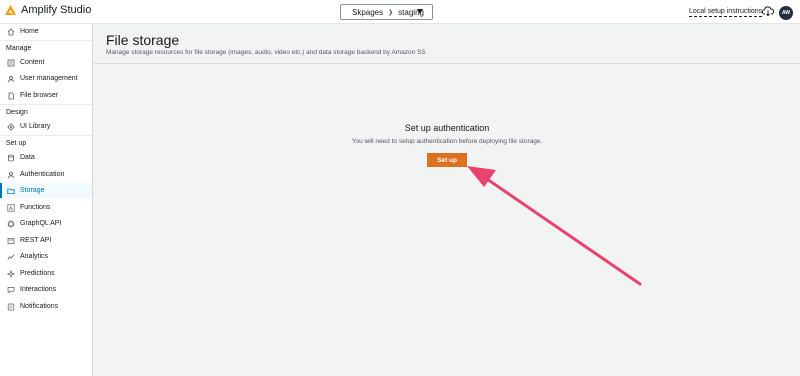  What do you see at coordinates (34, 256) in the screenshot?
I see `sidebar-item-label: Analytics` at bounding box center [34, 256].